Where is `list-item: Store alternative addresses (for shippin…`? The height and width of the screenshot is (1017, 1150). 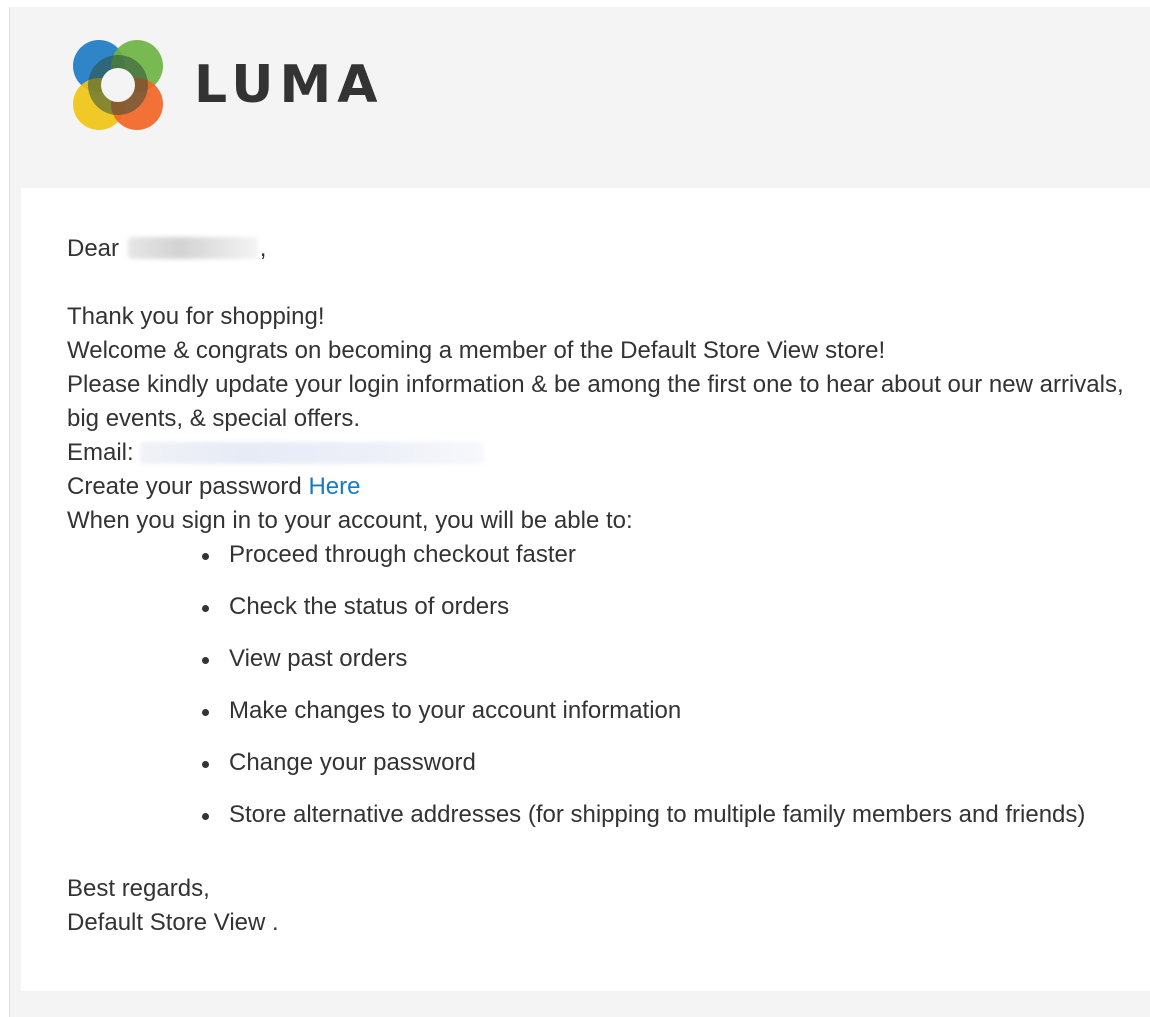
list-item: Store alternative addresses (for shippin… is located at coordinates (602, 824).